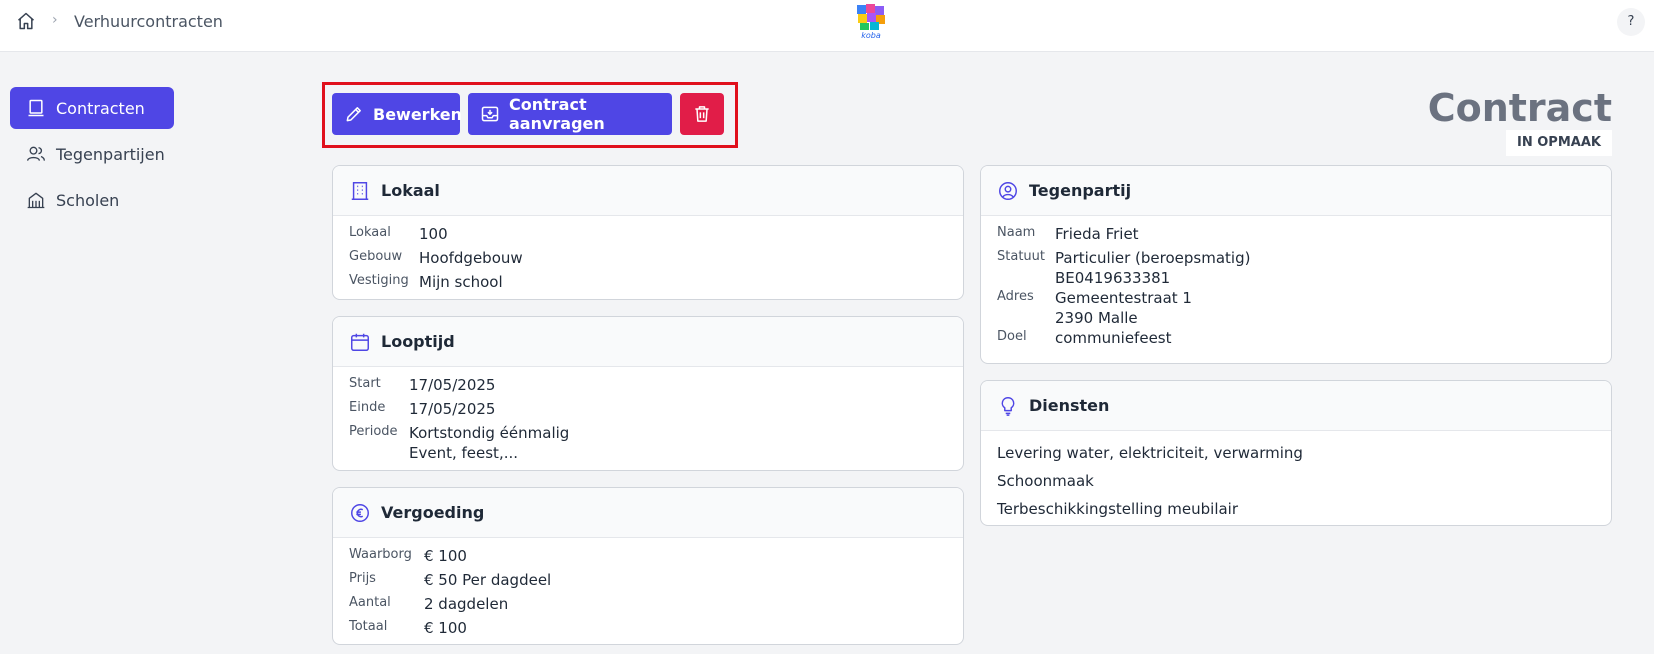 The image size is (1654, 654). Describe the element at coordinates (370, 602) in the screenshot. I see `row-label: Aantal` at that location.